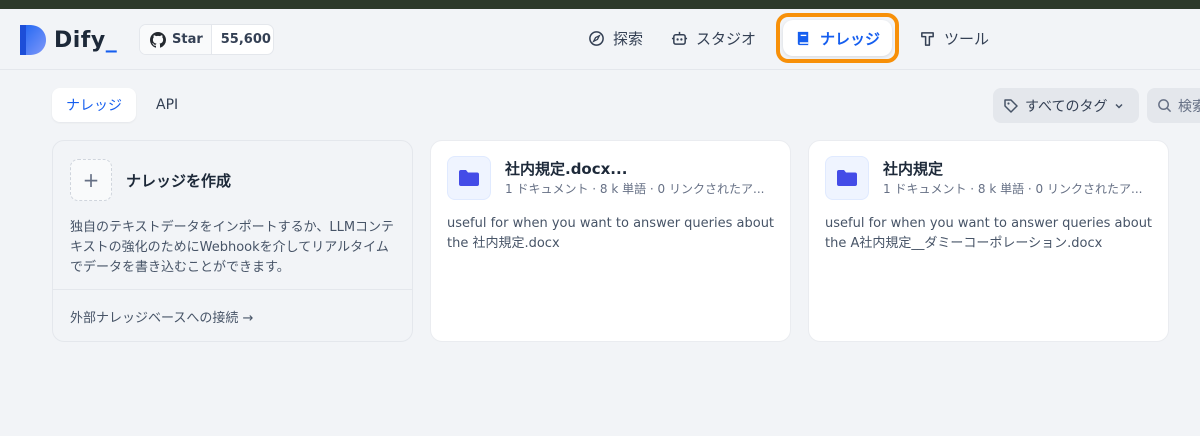 Image resolution: width=1200 pixels, height=436 pixels. I want to click on nav-tools-label: ツール, so click(967, 38).